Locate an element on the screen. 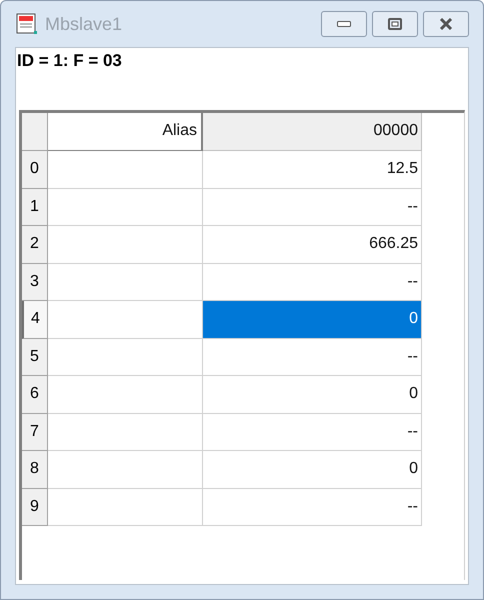 The width and height of the screenshot is (484, 600). table-cell: 666.25 is located at coordinates (312, 245).